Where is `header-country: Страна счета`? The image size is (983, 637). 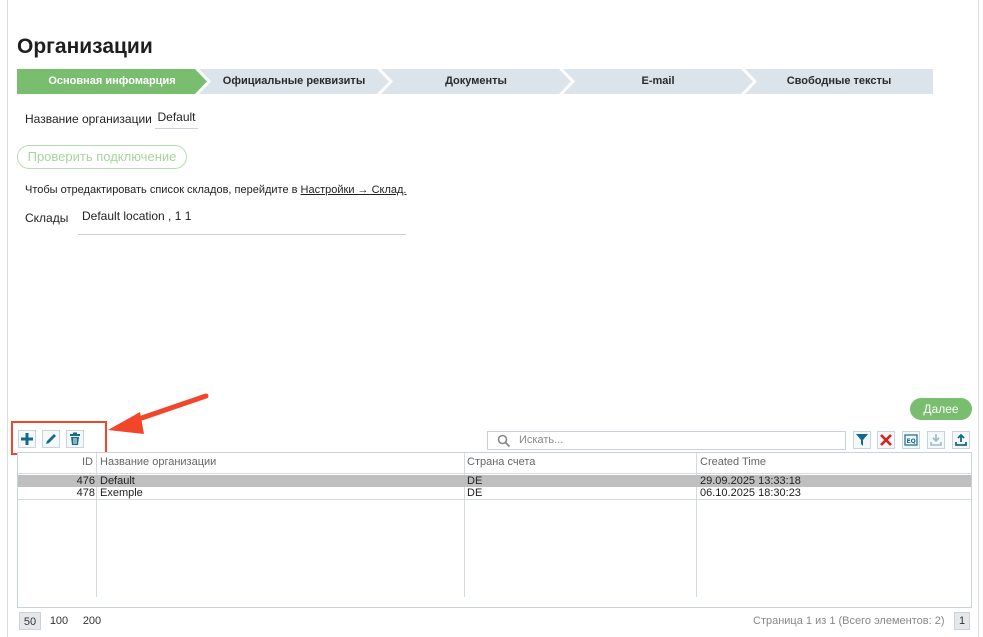
header-country: Страна счета is located at coordinates (501, 462).